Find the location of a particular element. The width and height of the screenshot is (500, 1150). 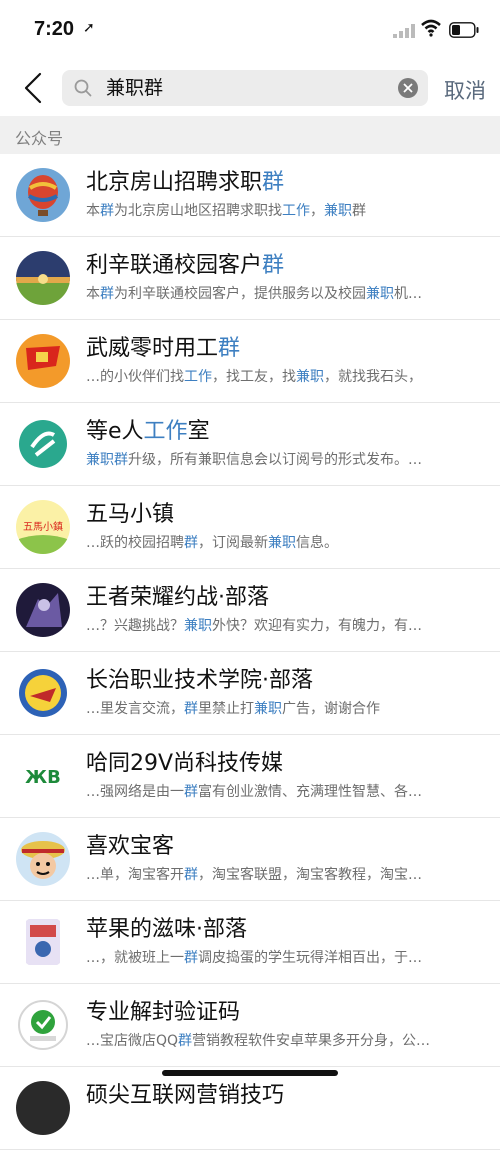

result-item: 硕尖互联网营销技巧 is located at coordinates (250, 1108).